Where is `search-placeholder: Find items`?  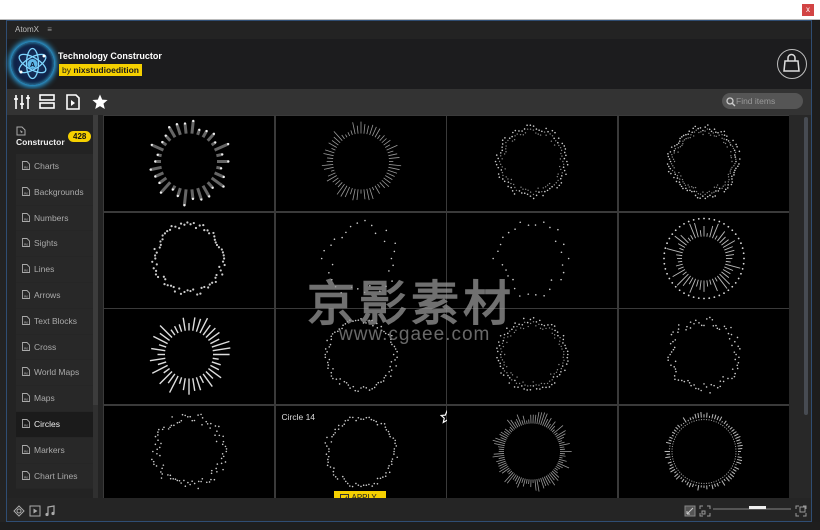
search-placeholder: Find items is located at coordinates (756, 101).